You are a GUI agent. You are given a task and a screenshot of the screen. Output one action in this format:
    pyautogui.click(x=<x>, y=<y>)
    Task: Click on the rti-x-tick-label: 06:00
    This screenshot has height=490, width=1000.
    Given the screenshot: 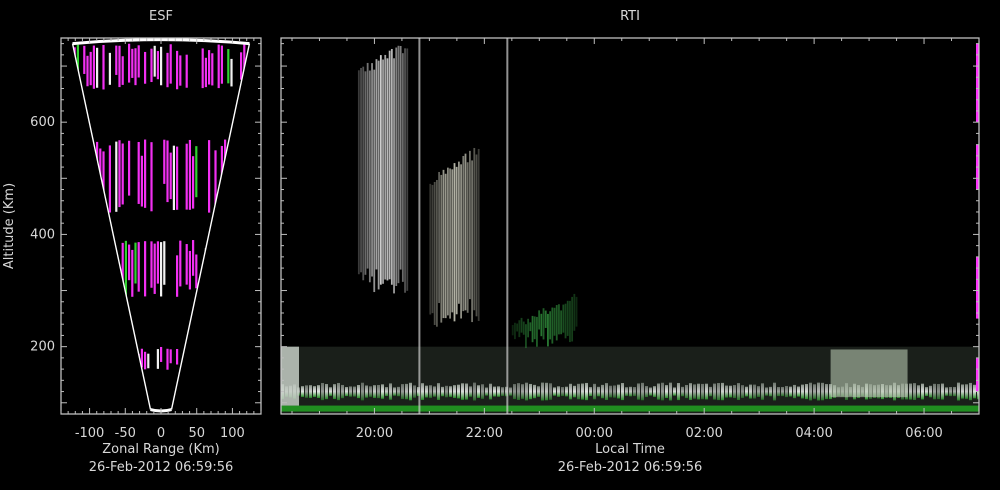 What is the action you would take?
    pyautogui.click(x=923, y=433)
    